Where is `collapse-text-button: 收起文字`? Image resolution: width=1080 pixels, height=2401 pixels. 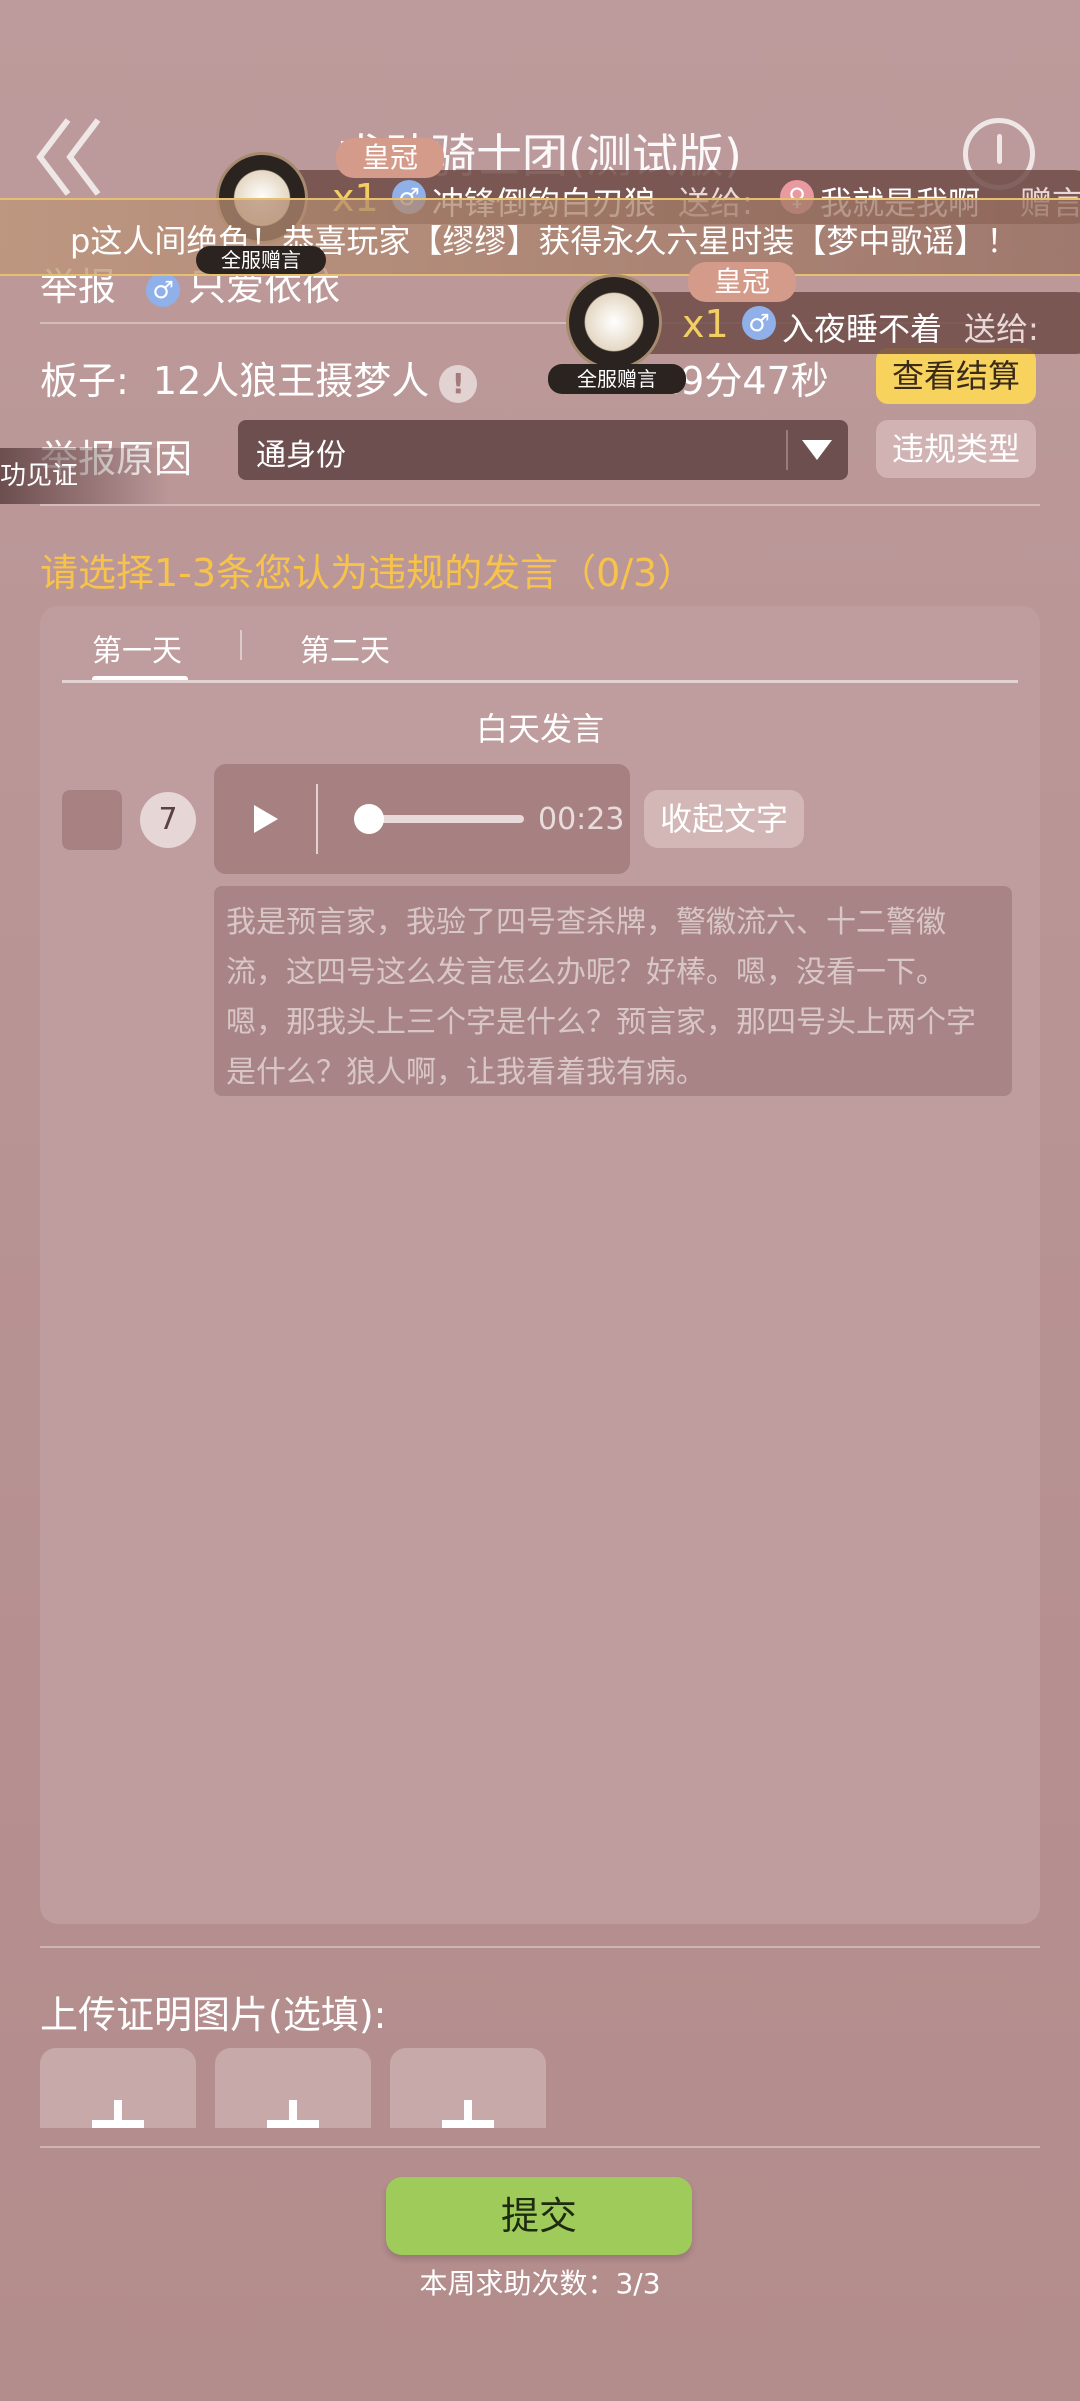
collapse-text-button: 收起文字 is located at coordinates (724, 819).